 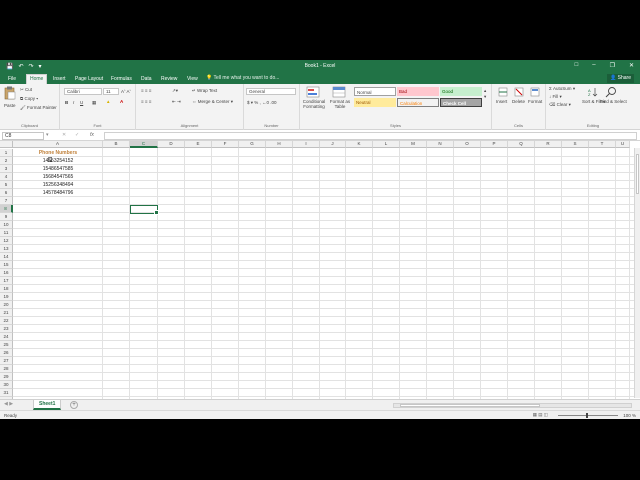 What do you see at coordinates (503, 92) in the screenshot?
I see `insert-cells-icon` at bounding box center [503, 92].